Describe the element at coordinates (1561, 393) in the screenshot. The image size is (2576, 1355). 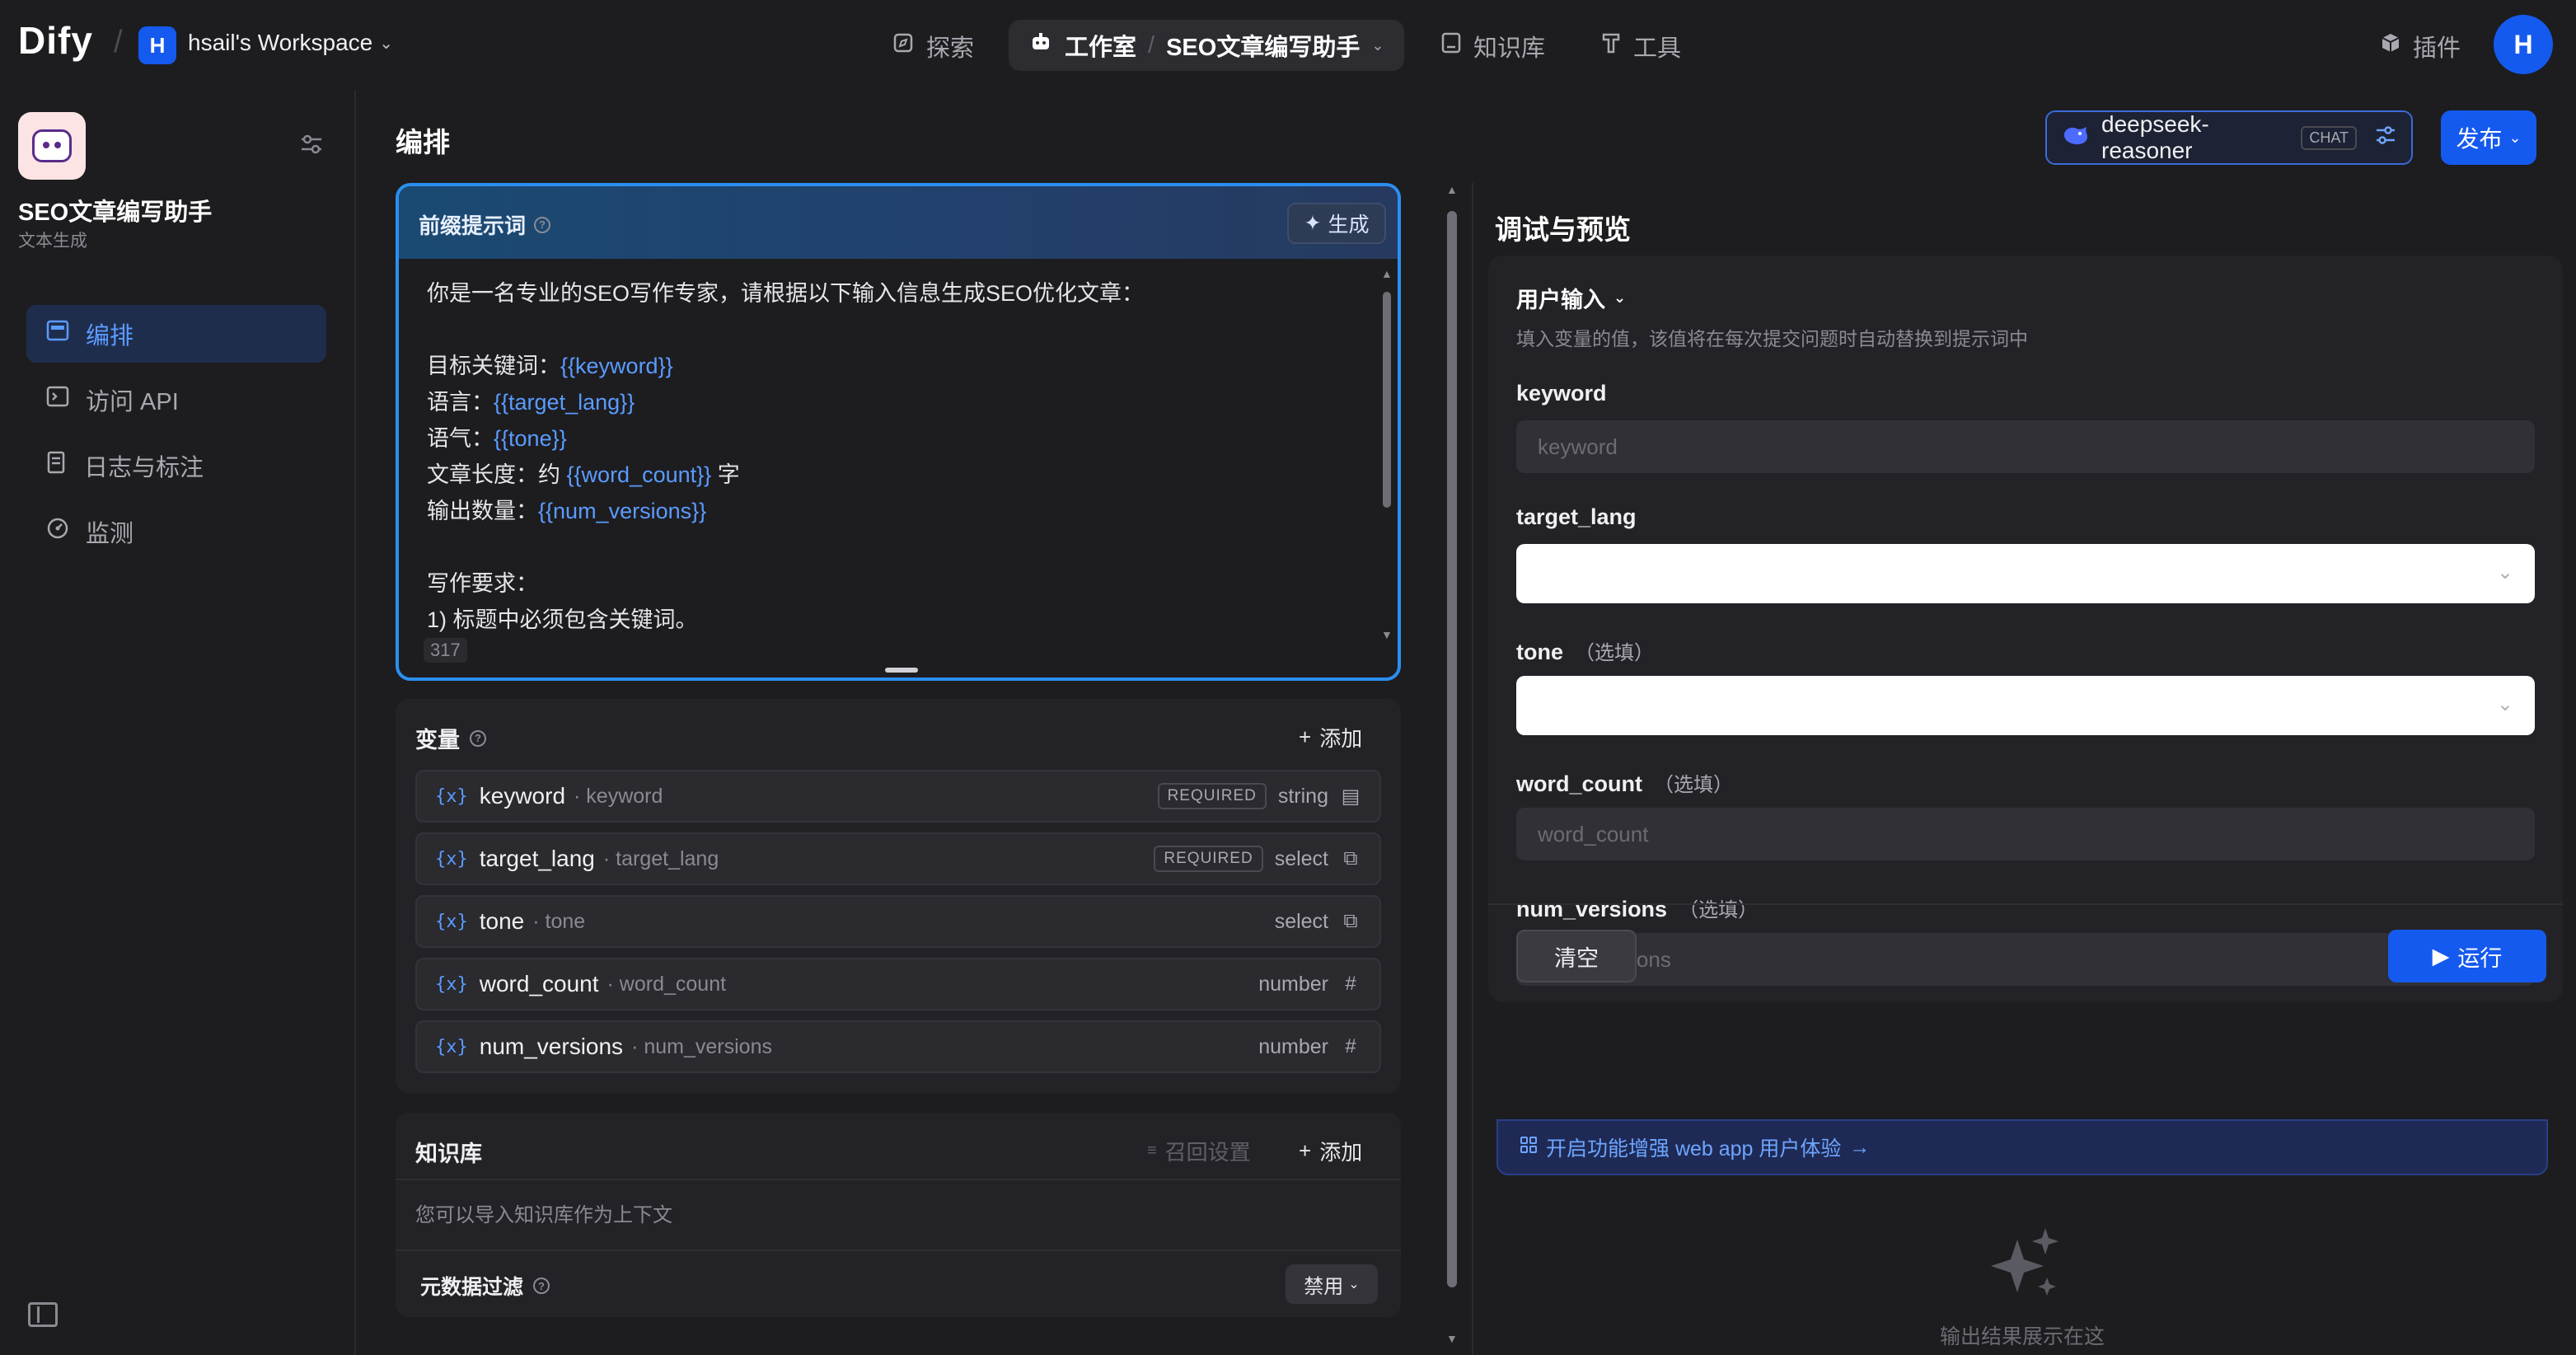
I see `field-label: keyword` at that location.